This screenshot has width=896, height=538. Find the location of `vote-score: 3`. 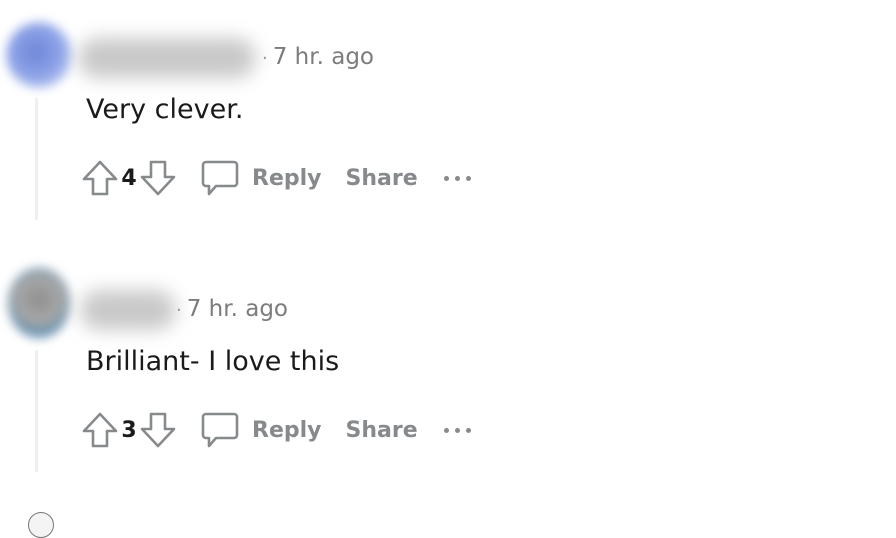

vote-score: 3 is located at coordinates (129, 430).